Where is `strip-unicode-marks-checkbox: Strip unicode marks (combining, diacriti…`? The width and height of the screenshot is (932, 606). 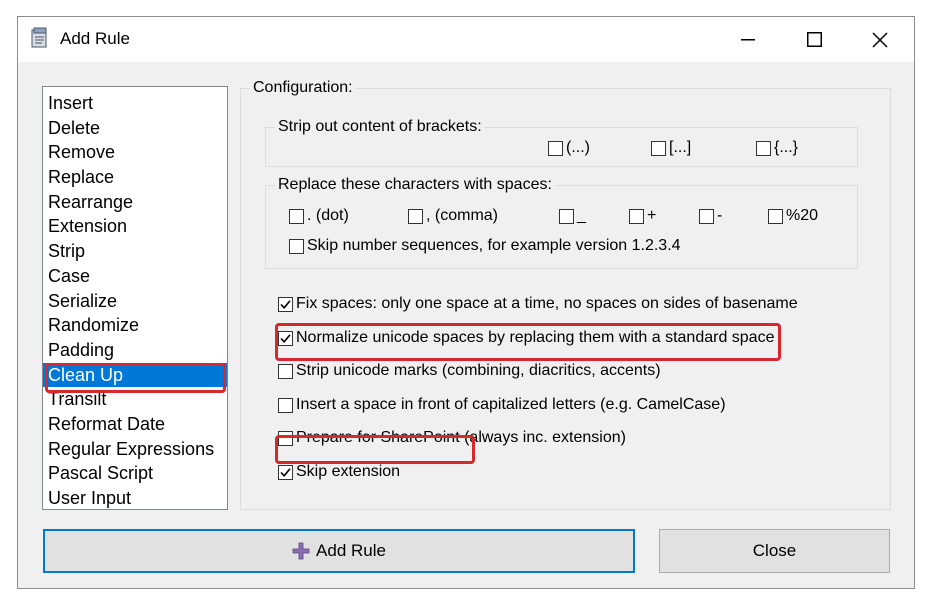 strip-unicode-marks-checkbox: Strip unicode marks (combining, diacriti… is located at coordinates (469, 371).